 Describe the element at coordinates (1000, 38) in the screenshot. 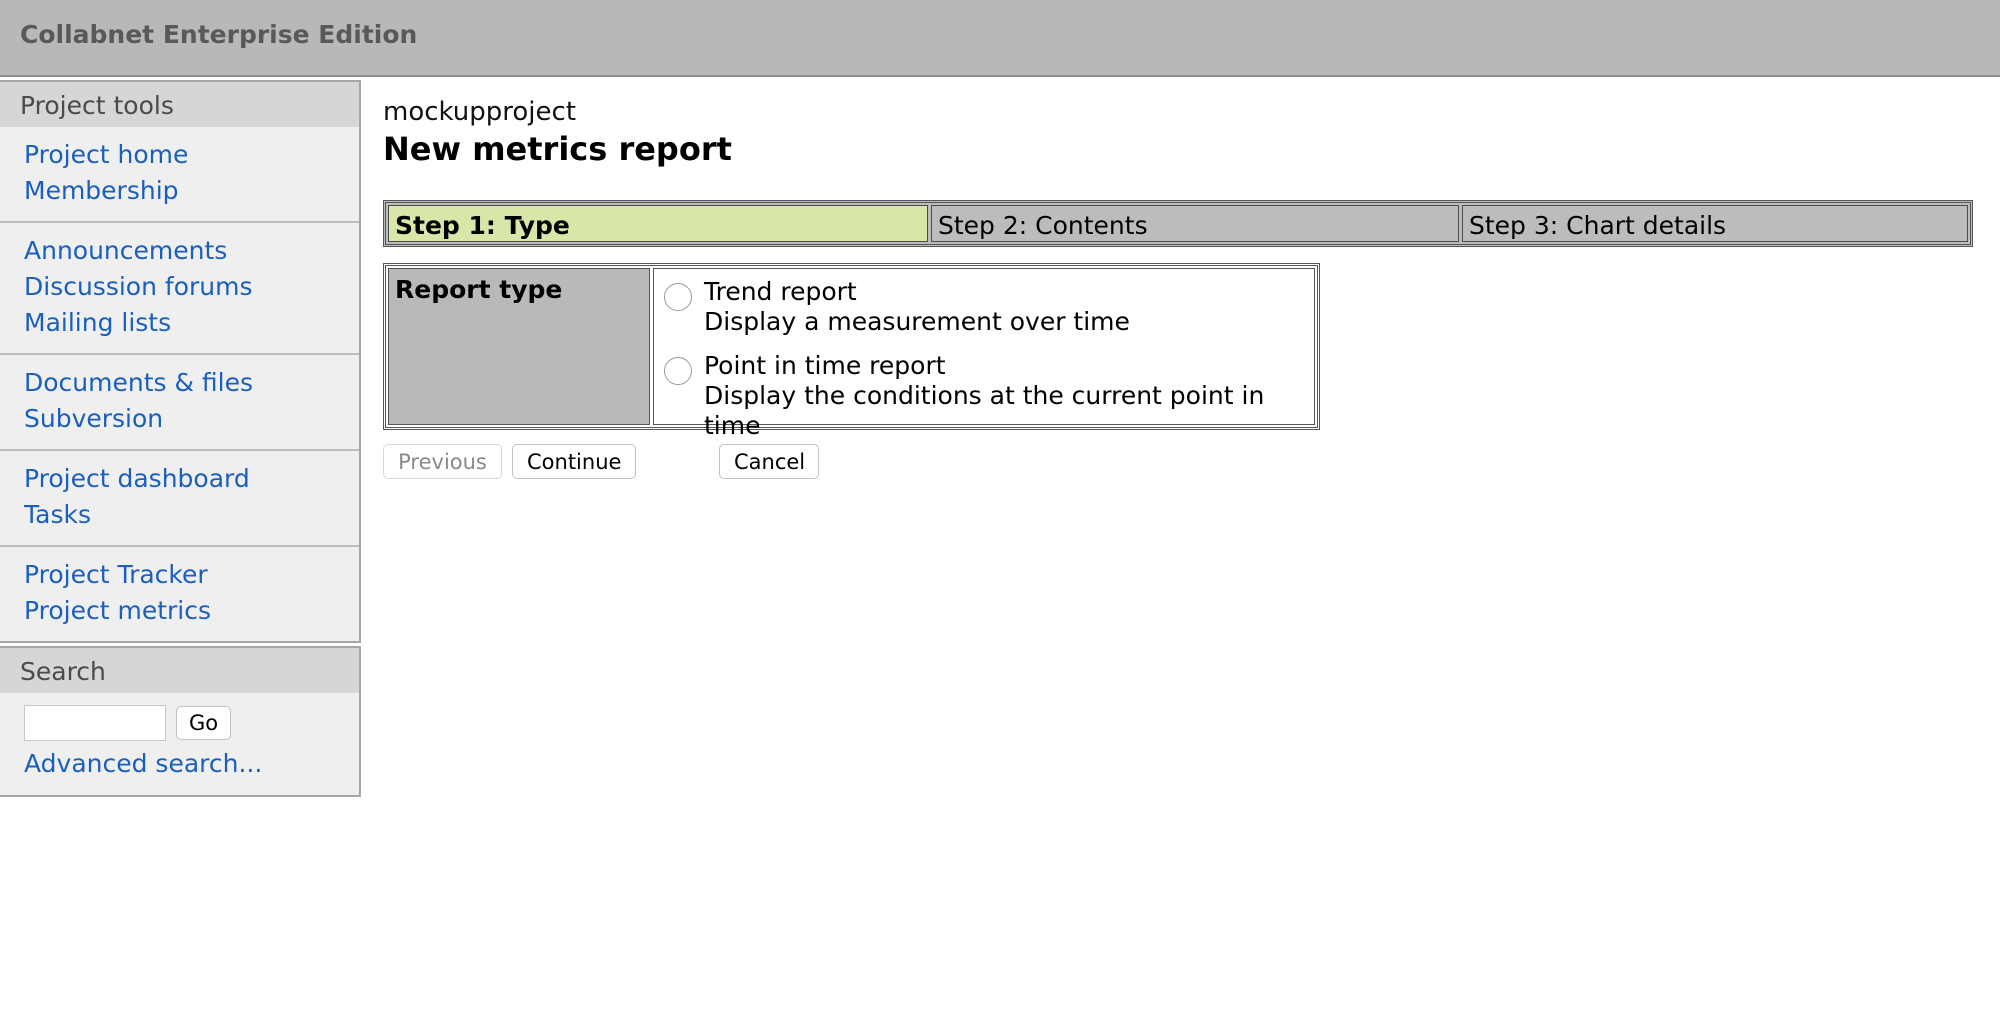

I see `app-header: Collabnet Enterprise Edition` at that location.